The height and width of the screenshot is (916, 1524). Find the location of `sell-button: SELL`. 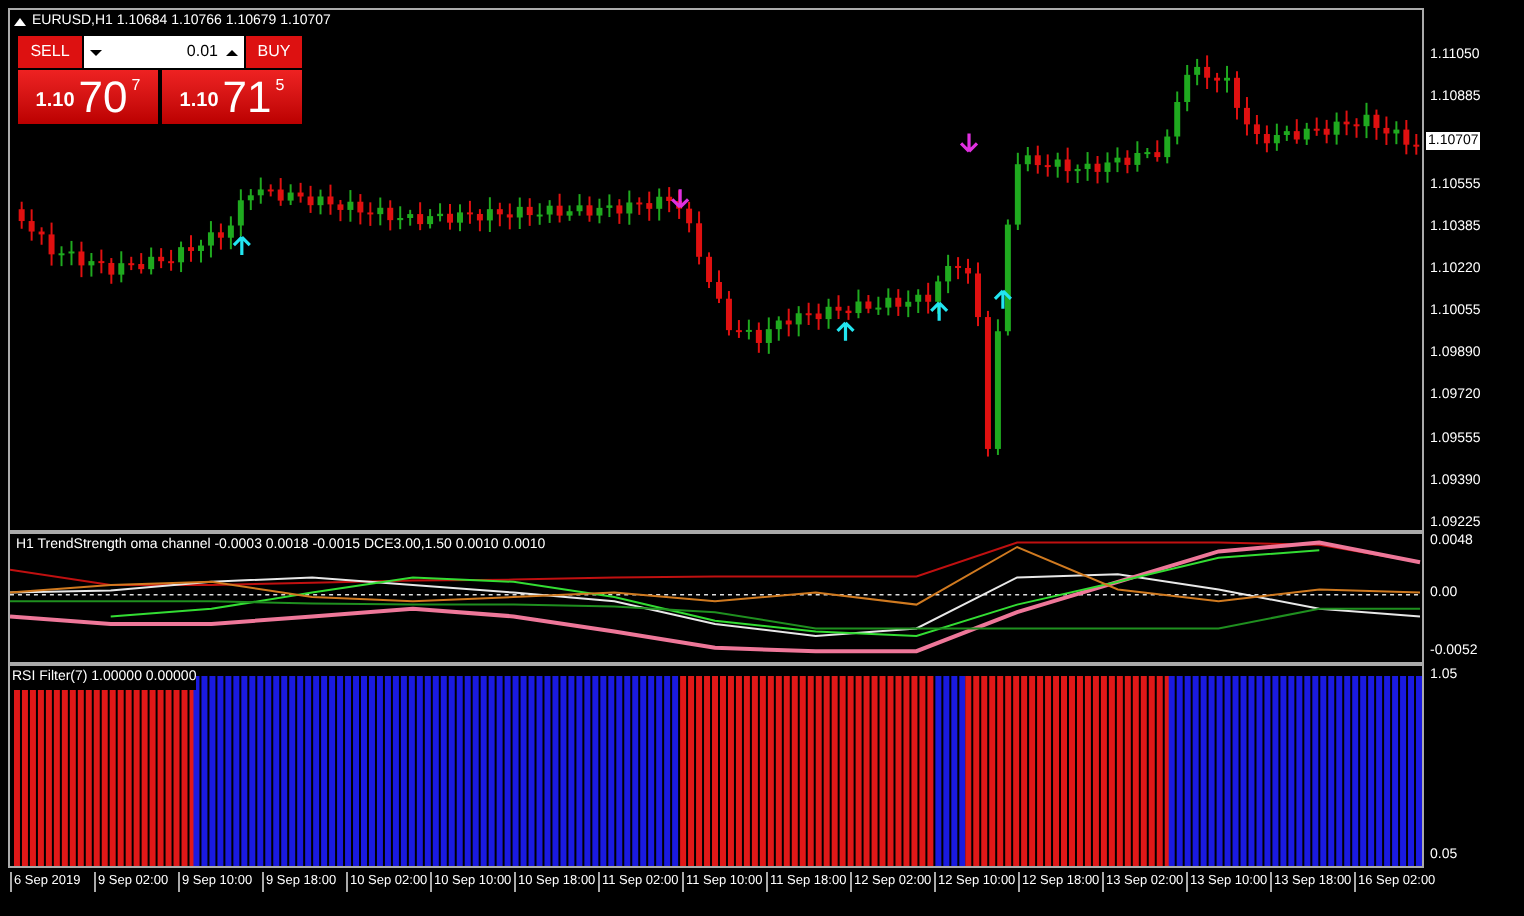

sell-button: SELL is located at coordinates (50, 52).